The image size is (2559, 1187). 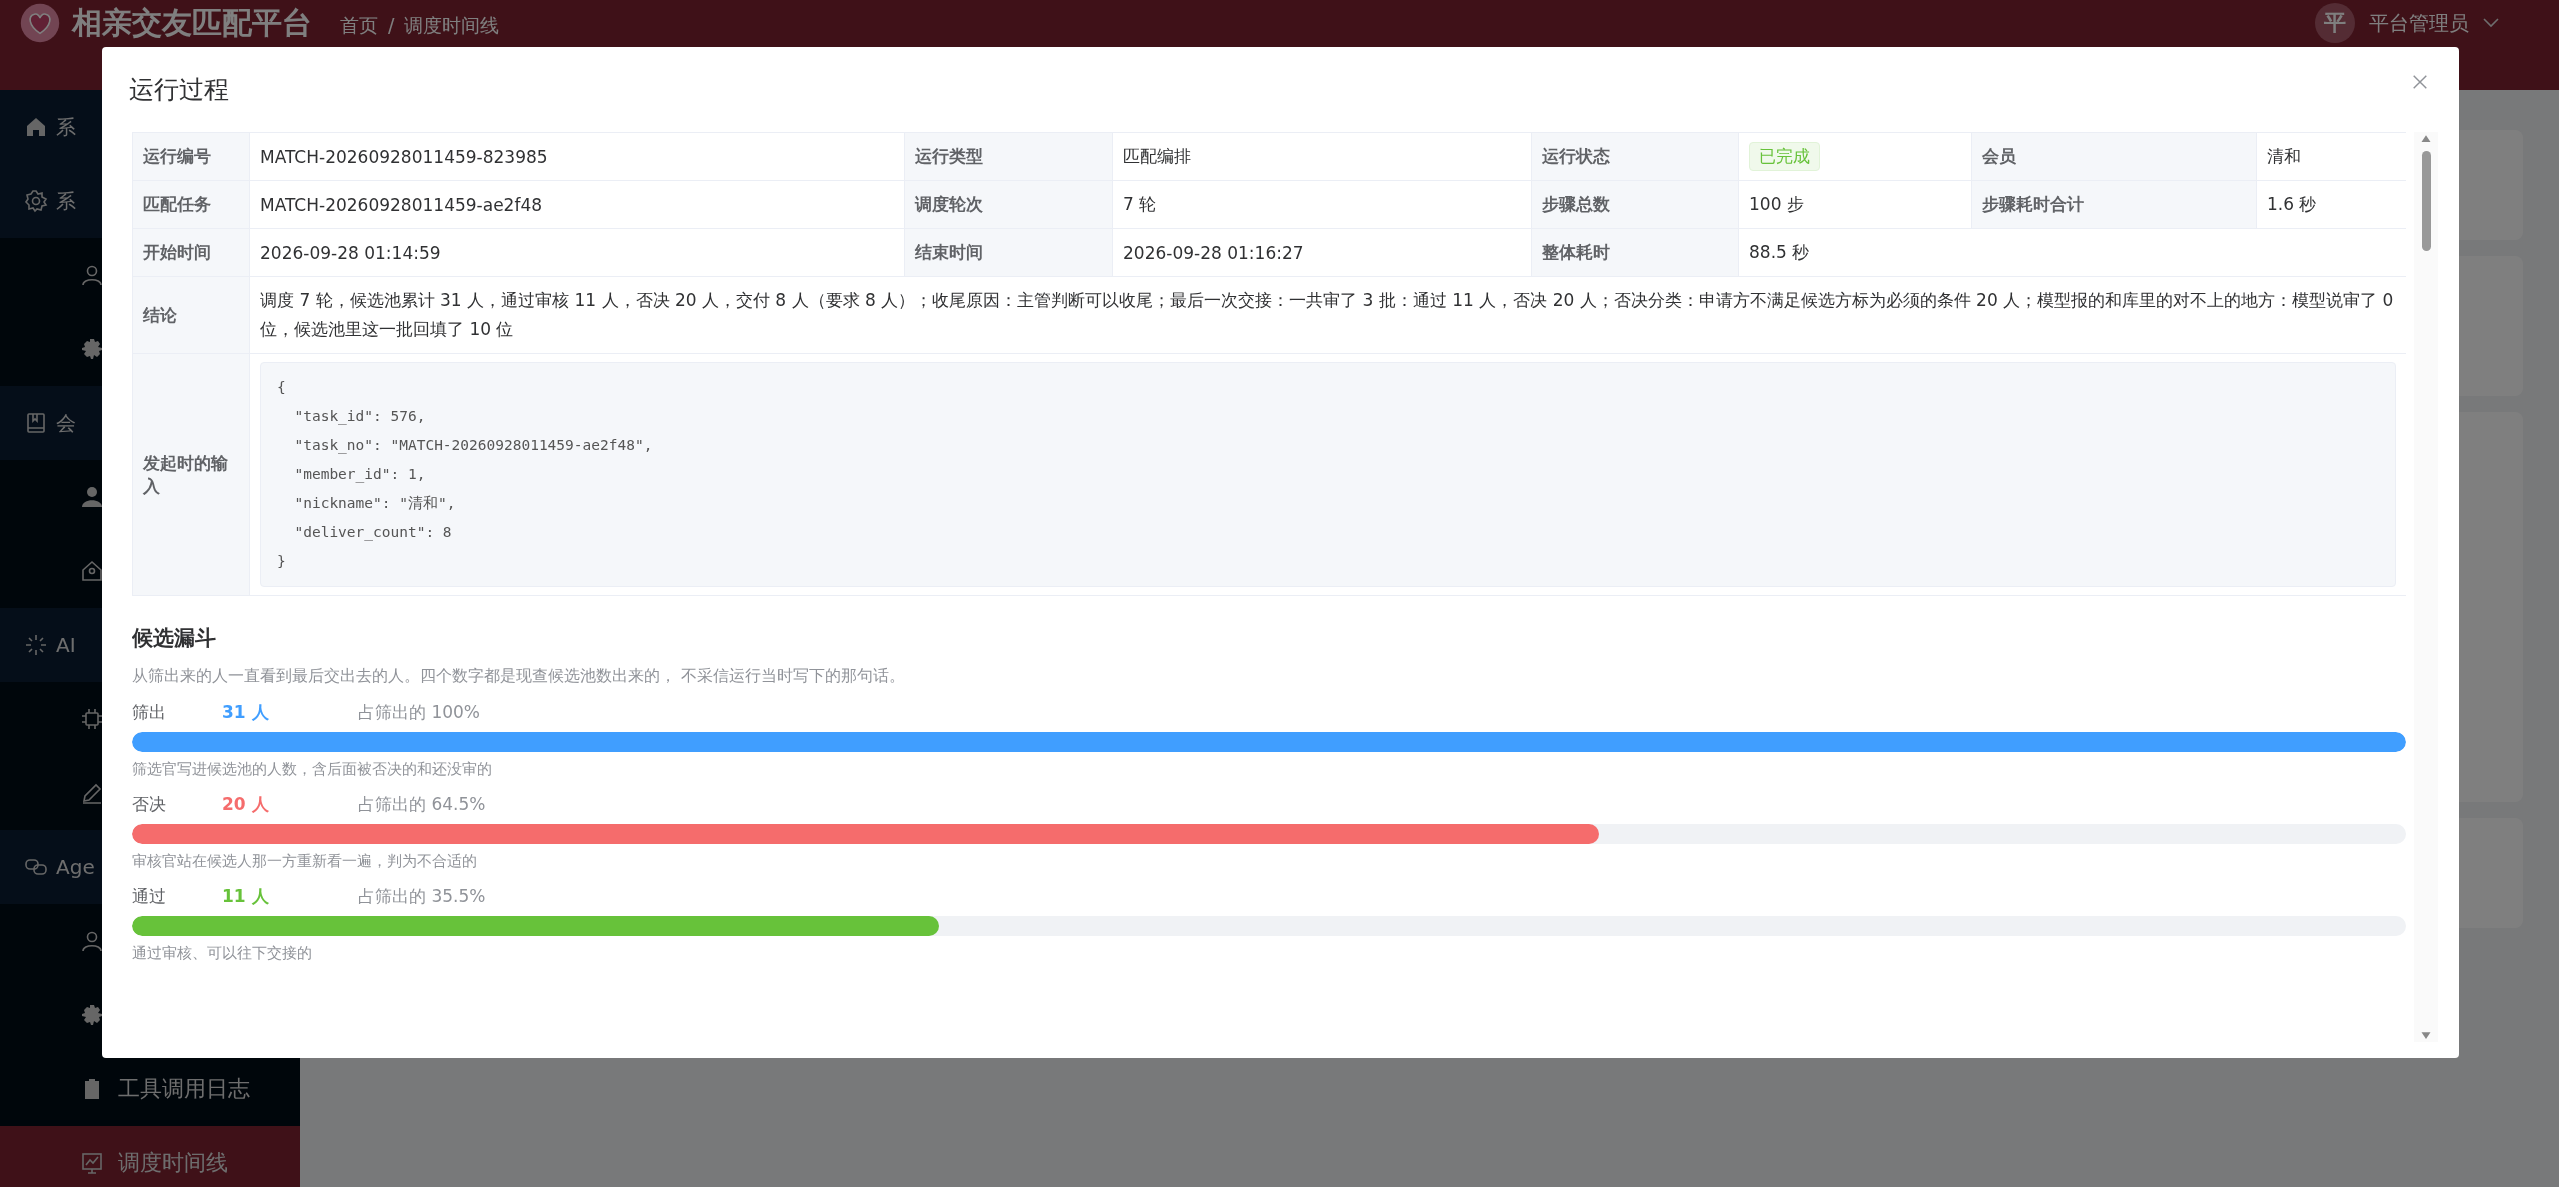 What do you see at coordinates (2419, 23) in the screenshot?
I see `user-menu: 平台管理员` at bounding box center [2419, 23].